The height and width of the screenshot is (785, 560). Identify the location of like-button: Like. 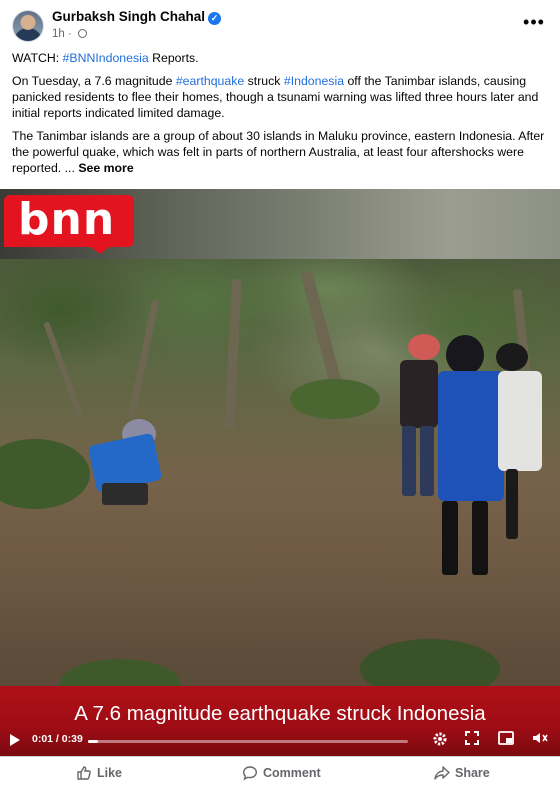
(99, 773).